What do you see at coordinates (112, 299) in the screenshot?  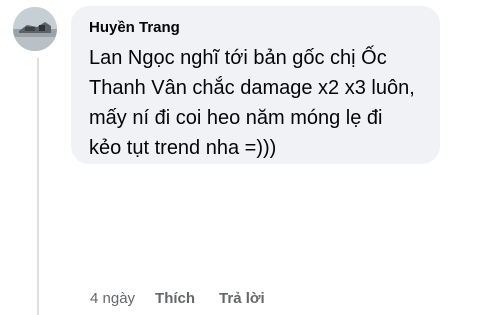 I see `comment-timestamp: 4 ngày` at bounding box center [112, 299].